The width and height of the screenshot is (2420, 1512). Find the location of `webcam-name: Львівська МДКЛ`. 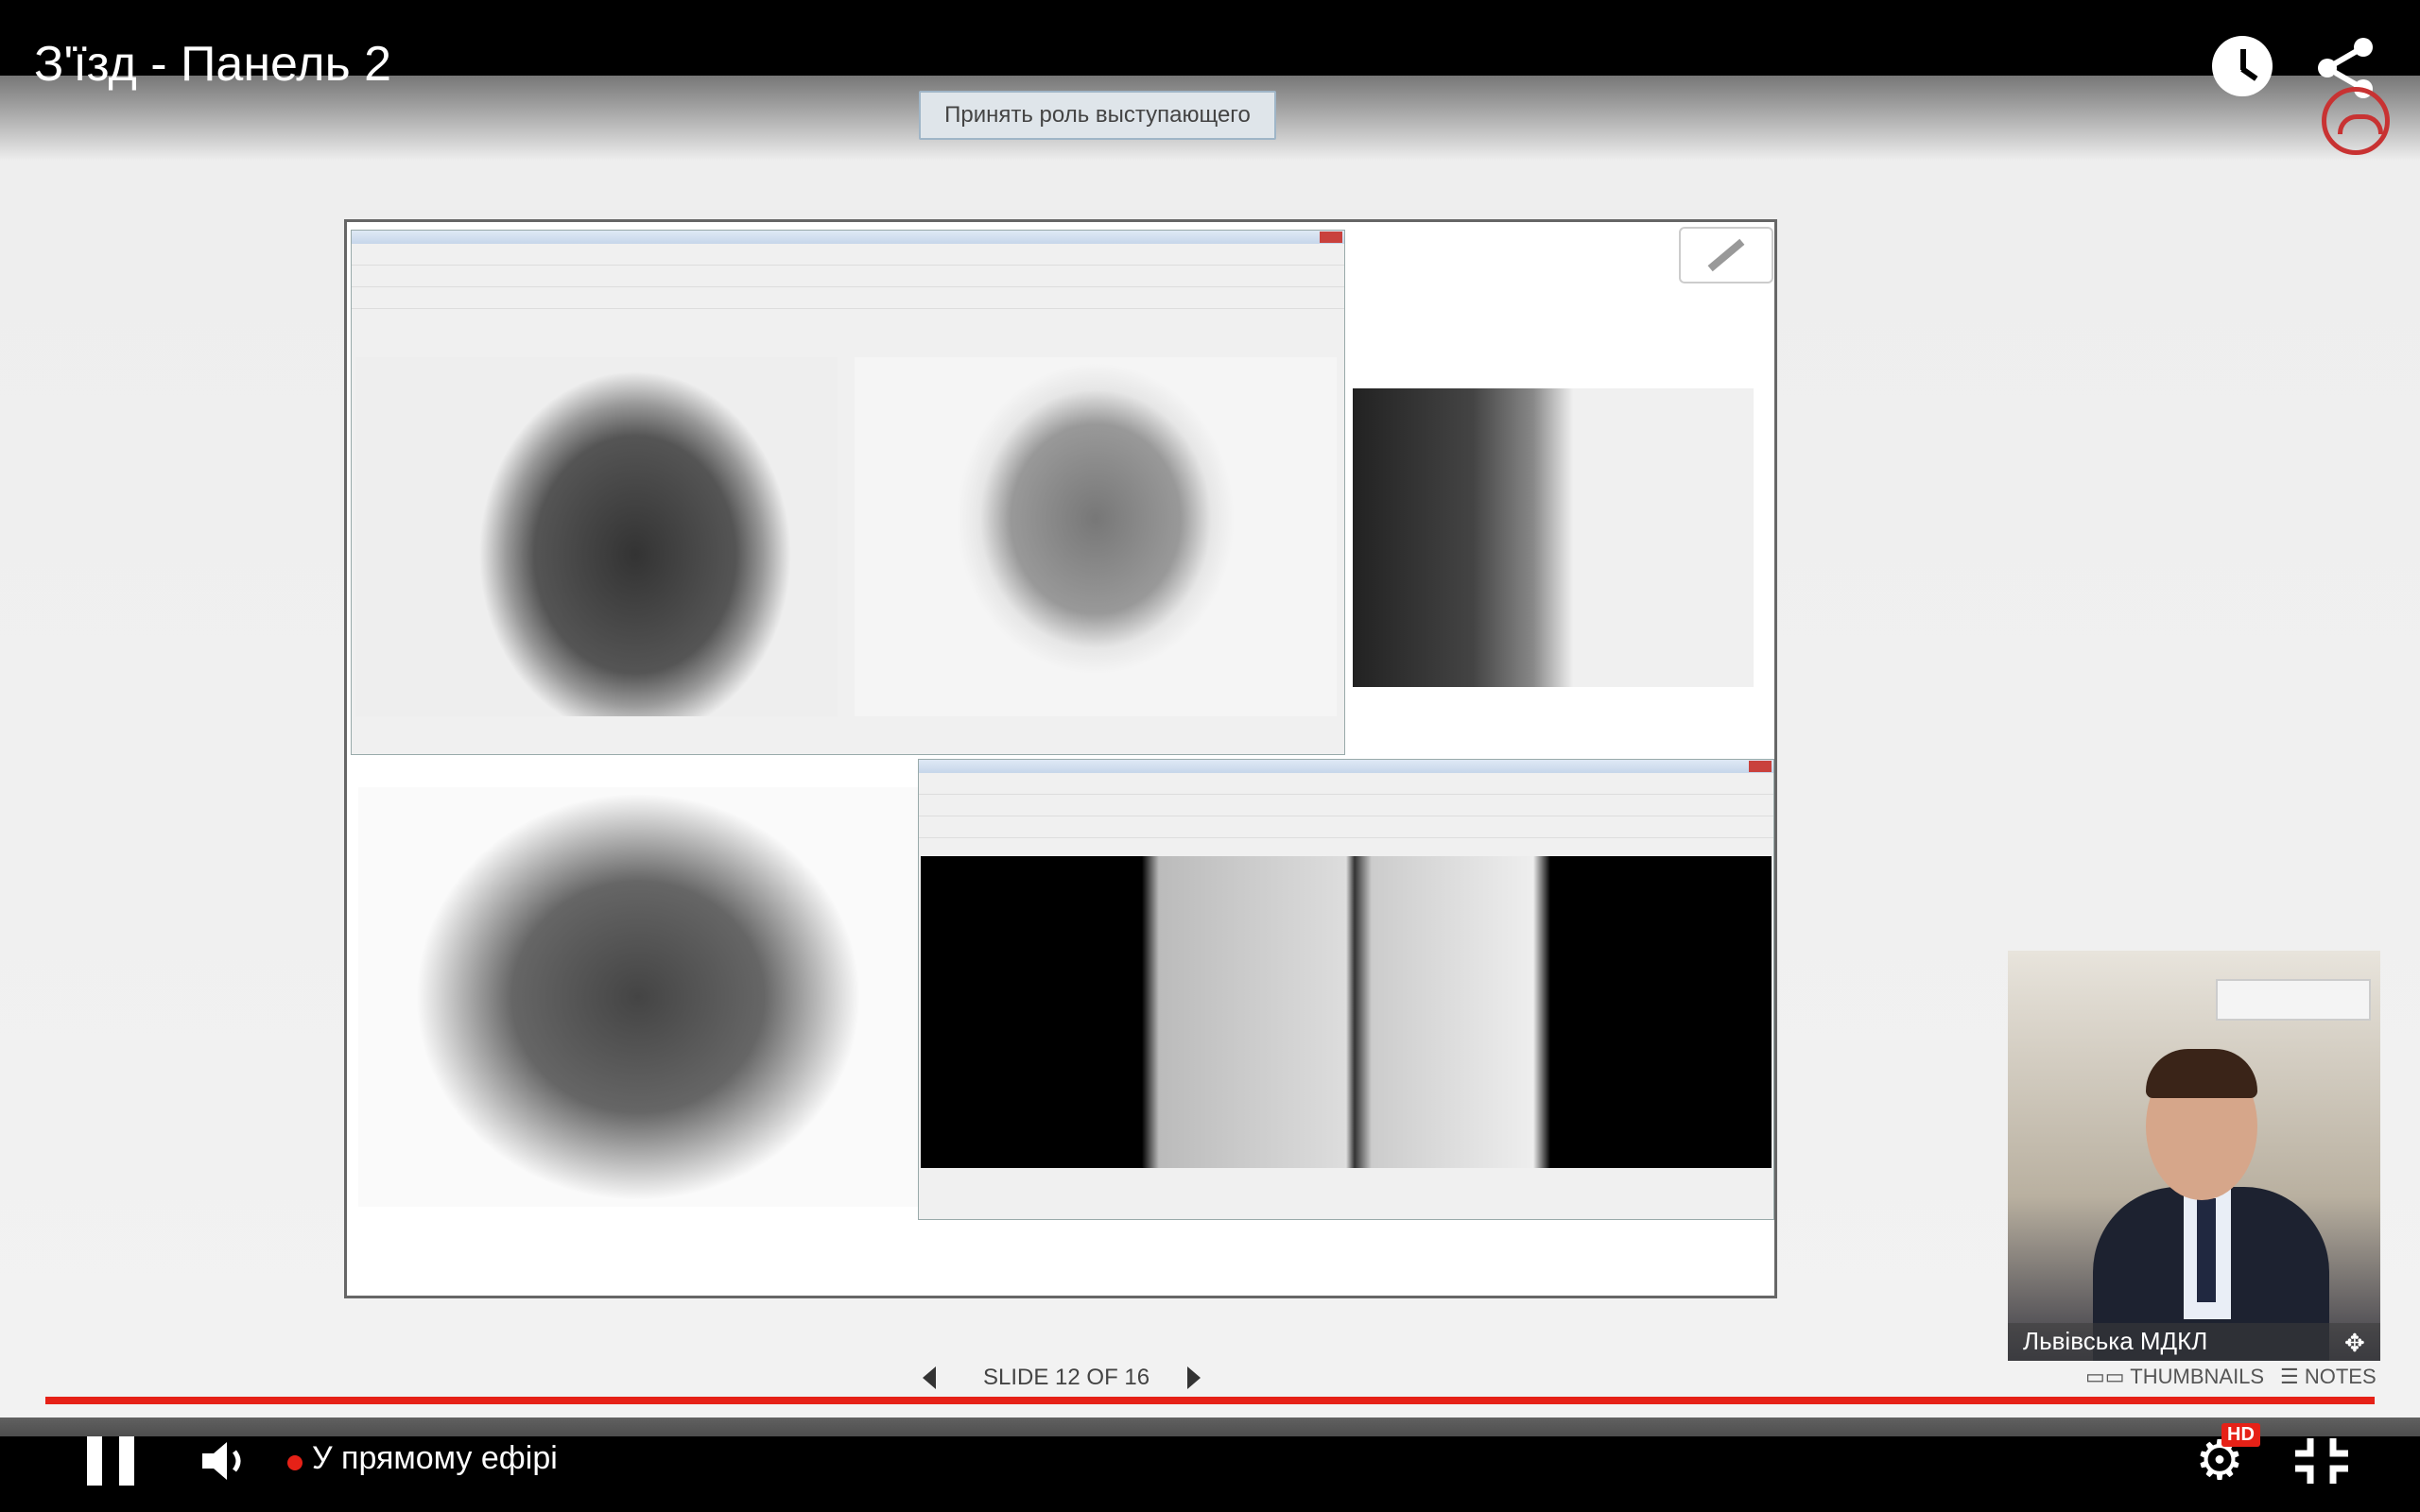

webcam-name: Львівська МДКЛ is located at coordinates (2115, 1341).